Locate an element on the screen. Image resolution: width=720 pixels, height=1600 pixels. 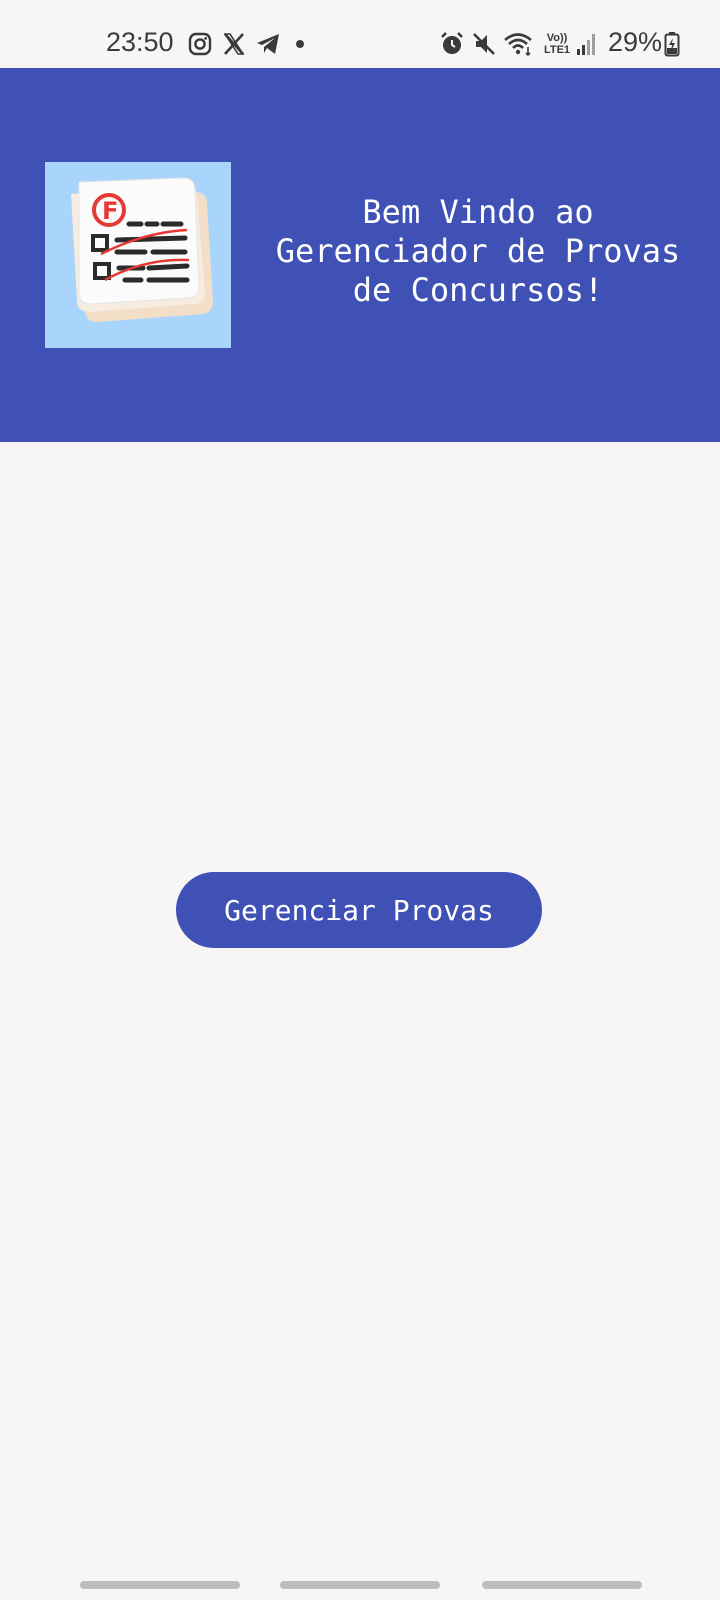
battery-charging-icon is located at coordinates (672, 44).